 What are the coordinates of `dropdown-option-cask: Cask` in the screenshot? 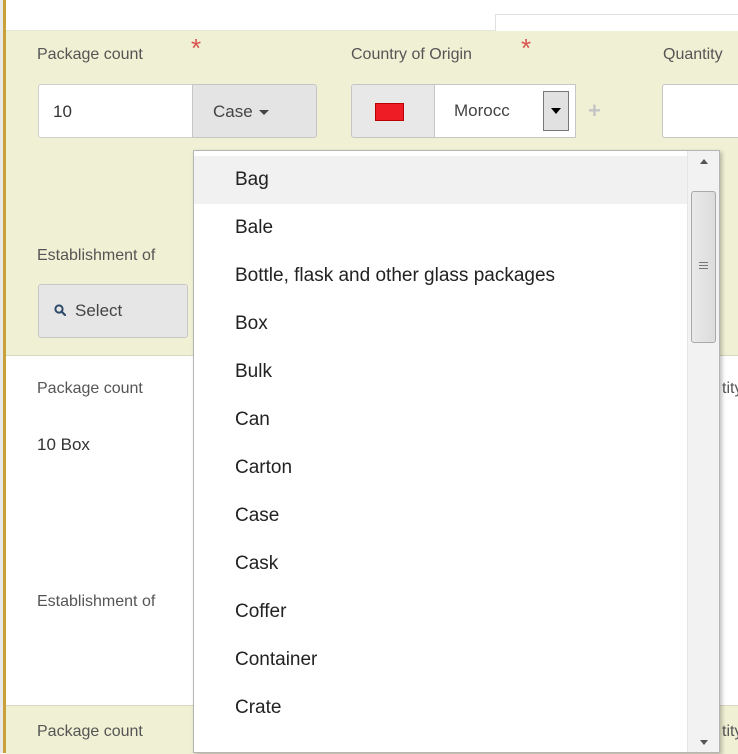 It's located at (441, 564).